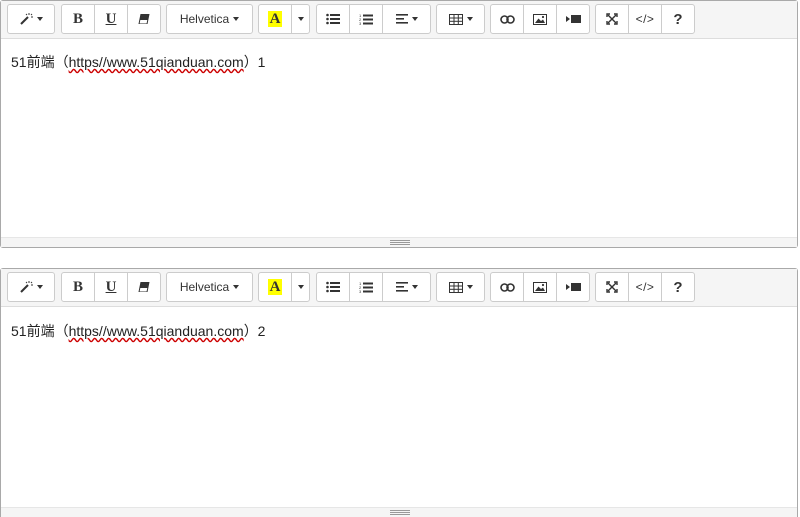 Image resolution: width=800 pixels, height=517 pixels. I want to click on fullscreen-icon, so click(612, 287).